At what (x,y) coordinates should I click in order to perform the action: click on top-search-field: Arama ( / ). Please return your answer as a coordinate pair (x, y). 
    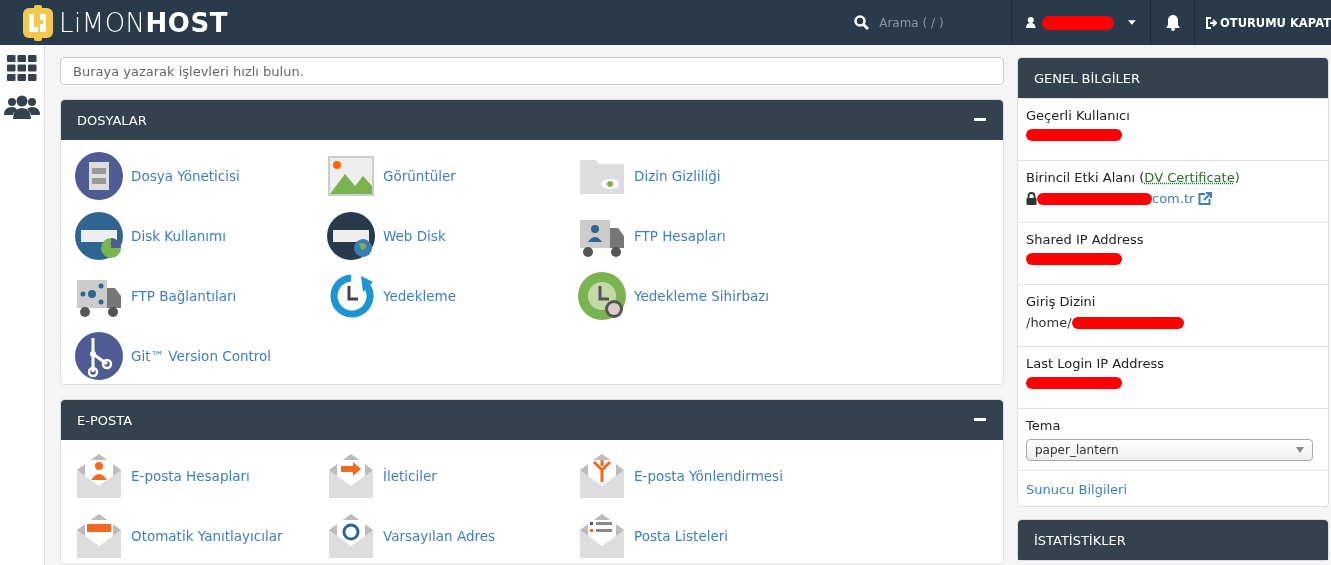
    Looking at the image, I should click on (926, 22).